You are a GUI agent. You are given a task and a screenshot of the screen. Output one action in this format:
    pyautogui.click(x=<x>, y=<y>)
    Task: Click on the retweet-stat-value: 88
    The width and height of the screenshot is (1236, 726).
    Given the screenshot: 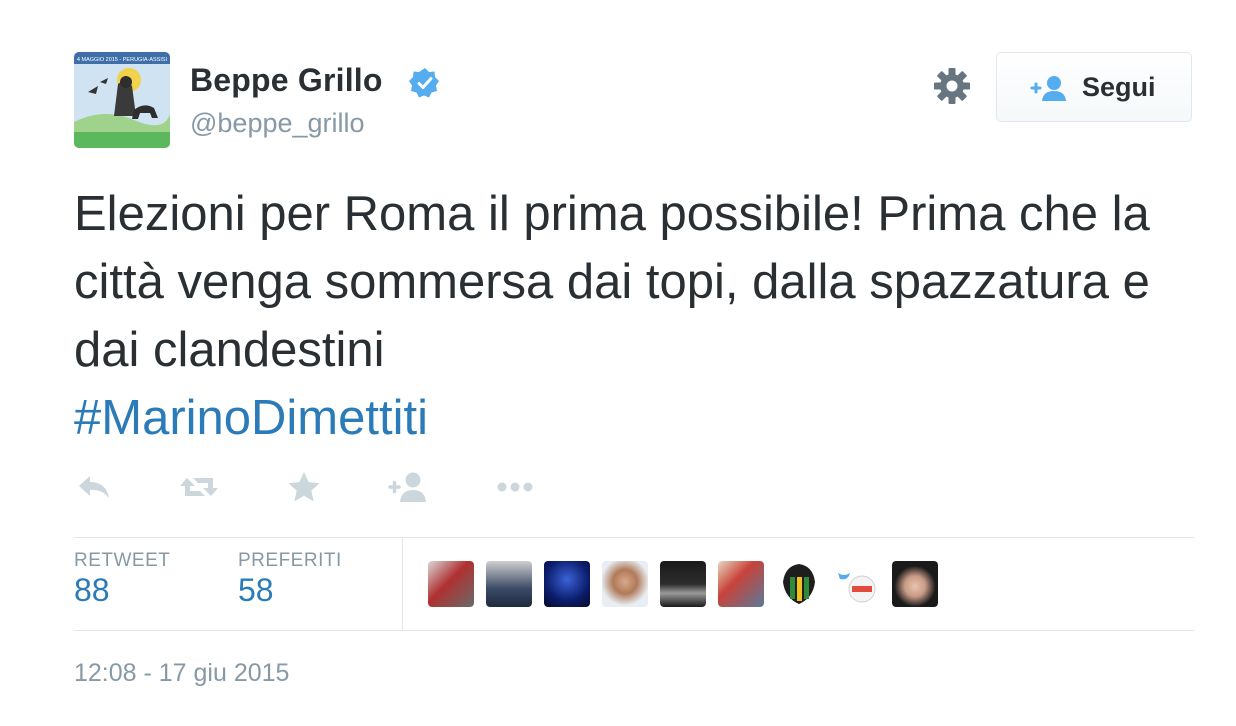 What is the action you would take?
    pyautogui.click(x=92, y=590)
    